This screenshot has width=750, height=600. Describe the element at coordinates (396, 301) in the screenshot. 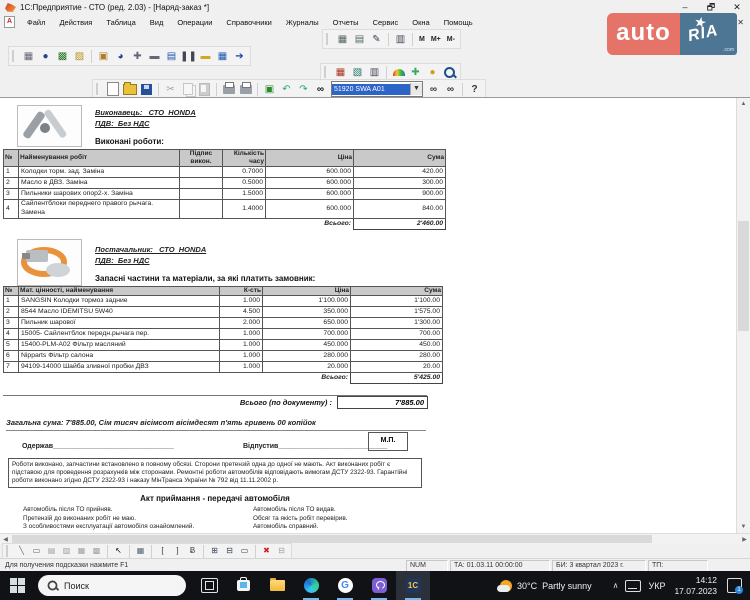

I see `table-cell: 1'100.00` at that location.